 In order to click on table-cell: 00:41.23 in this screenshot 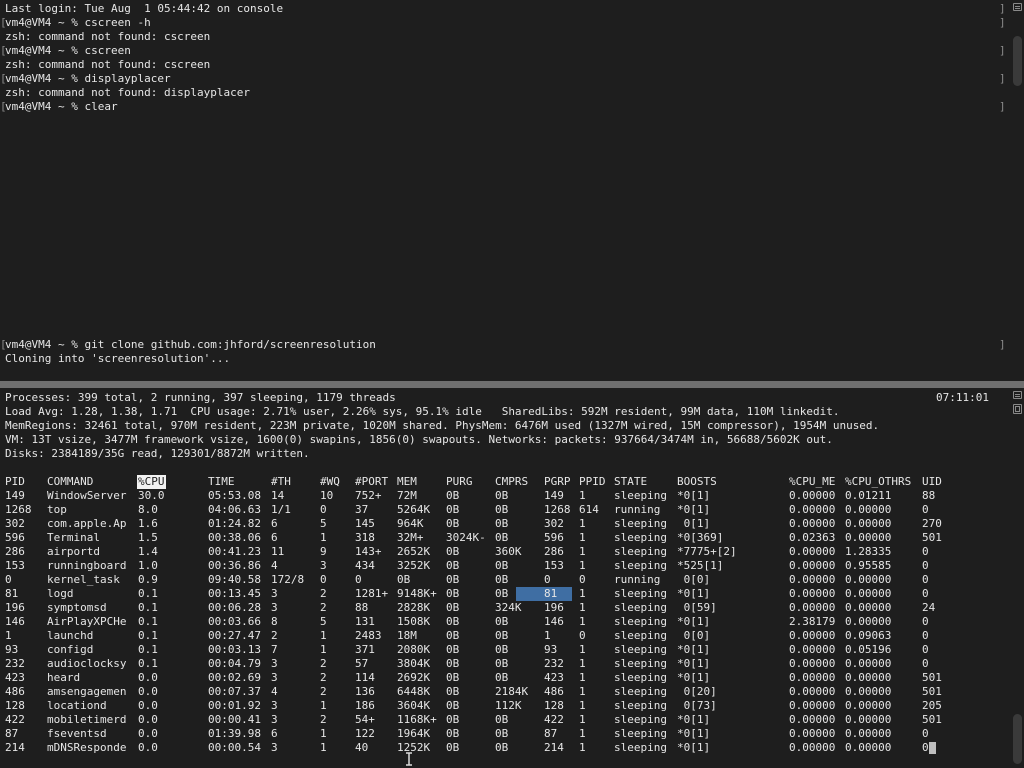, I will do `click(234, 551)`.